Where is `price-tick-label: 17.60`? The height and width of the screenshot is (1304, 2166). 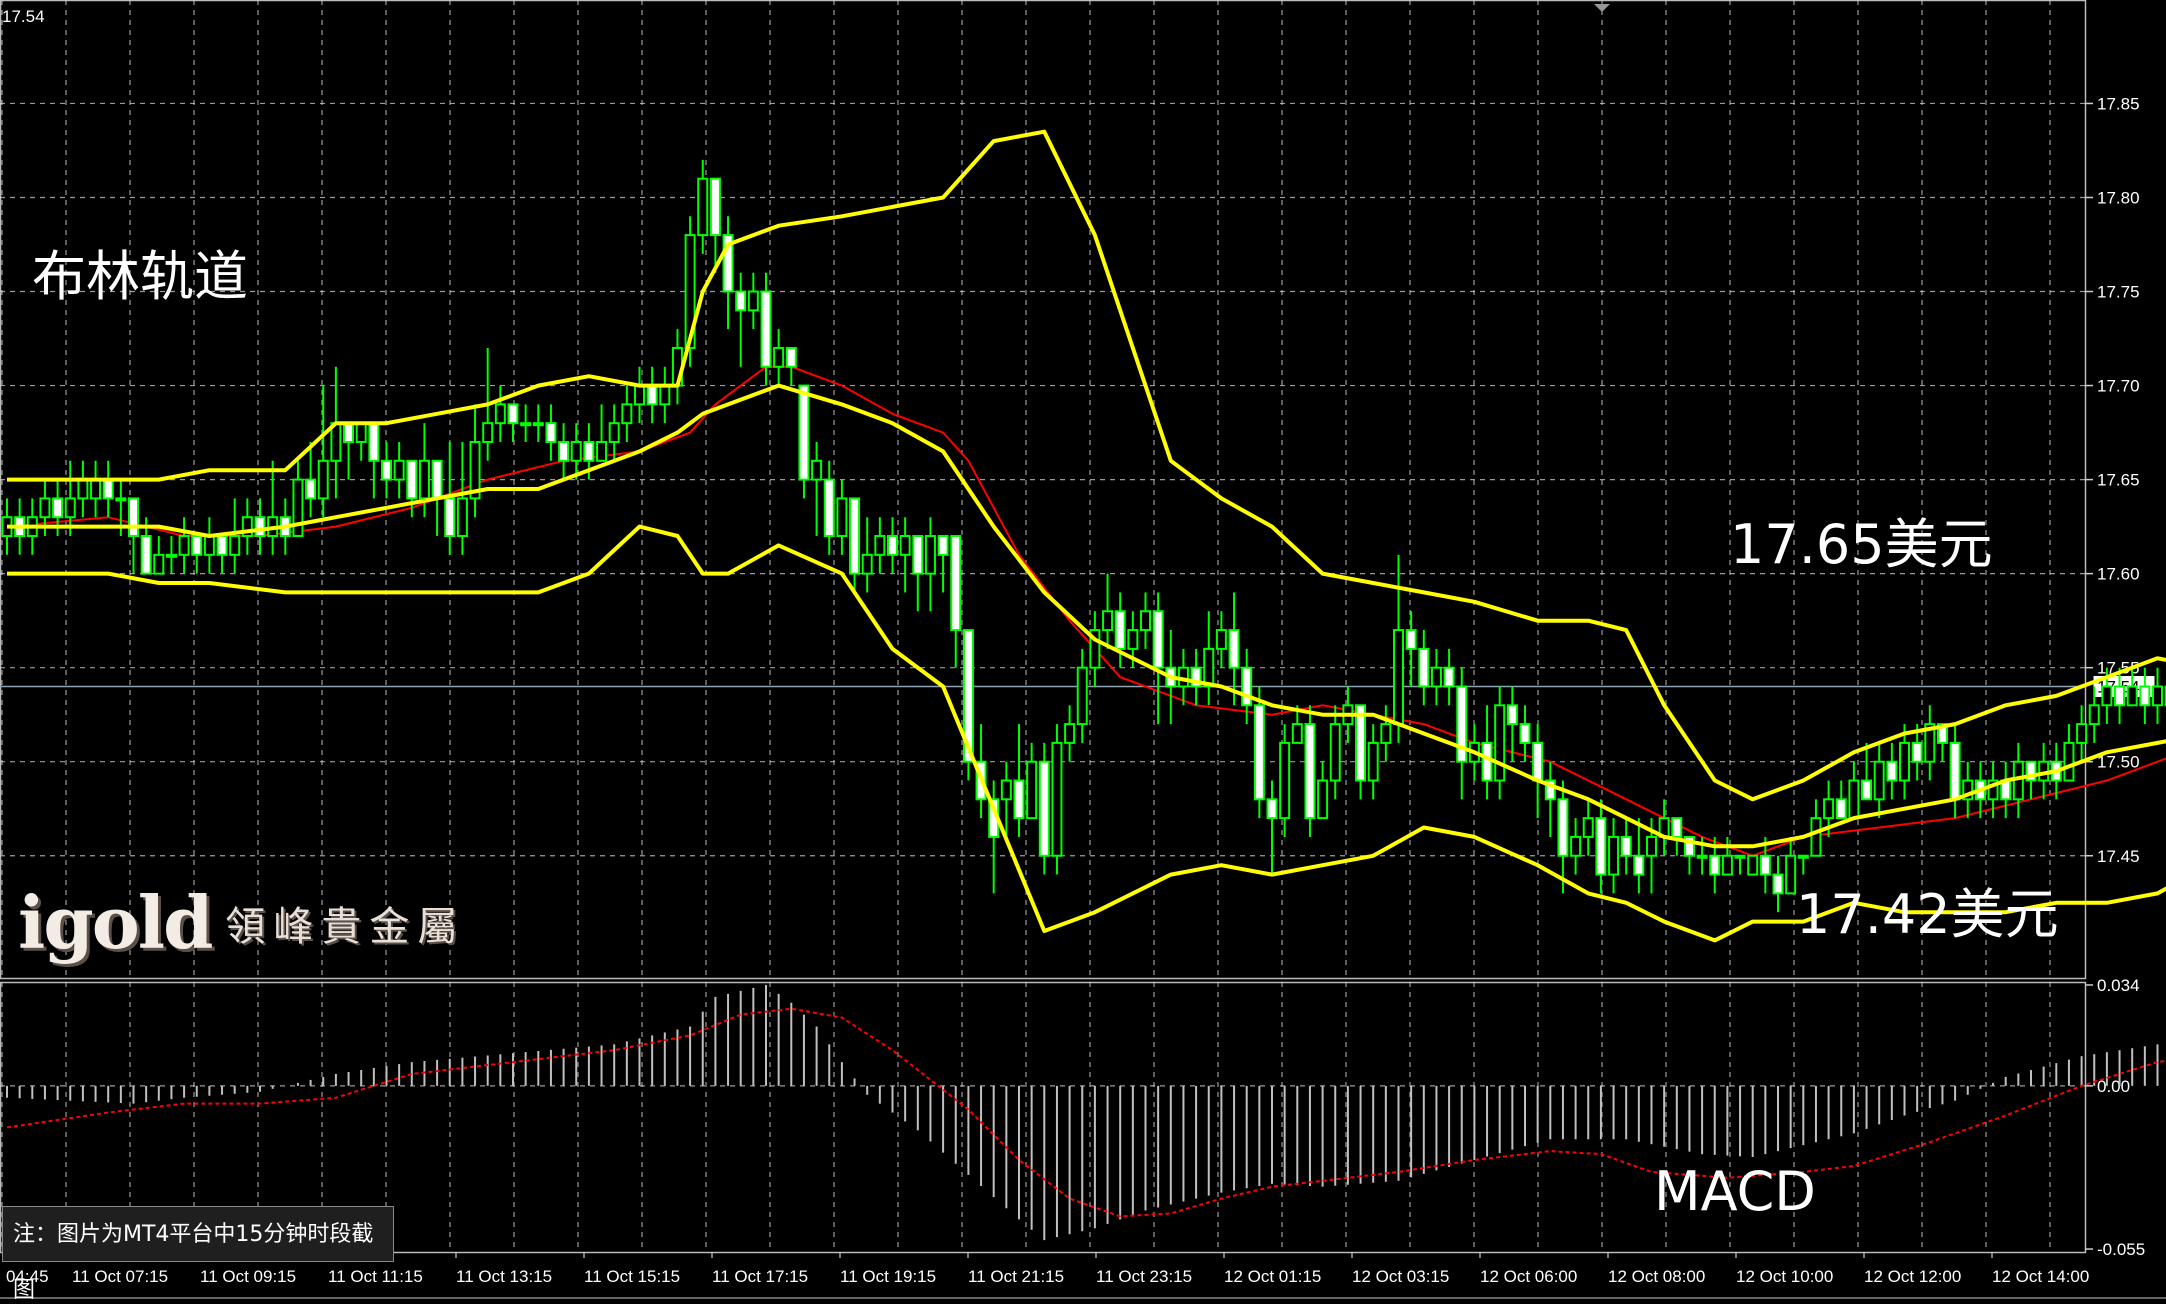
price-tick-label: 17.60 is located at coordinates (2118, 574).